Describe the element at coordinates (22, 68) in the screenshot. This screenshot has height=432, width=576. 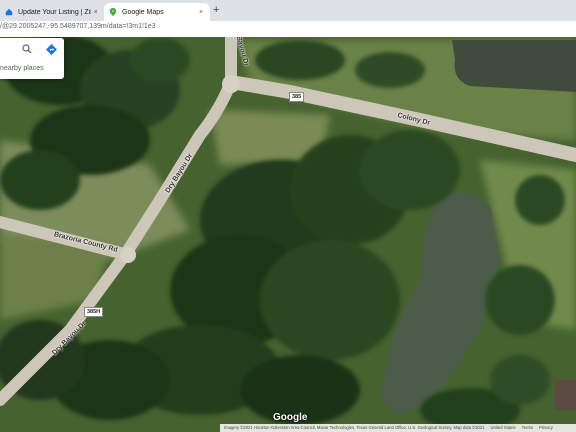
I see `nearby-places-link: nearby places` at that location.